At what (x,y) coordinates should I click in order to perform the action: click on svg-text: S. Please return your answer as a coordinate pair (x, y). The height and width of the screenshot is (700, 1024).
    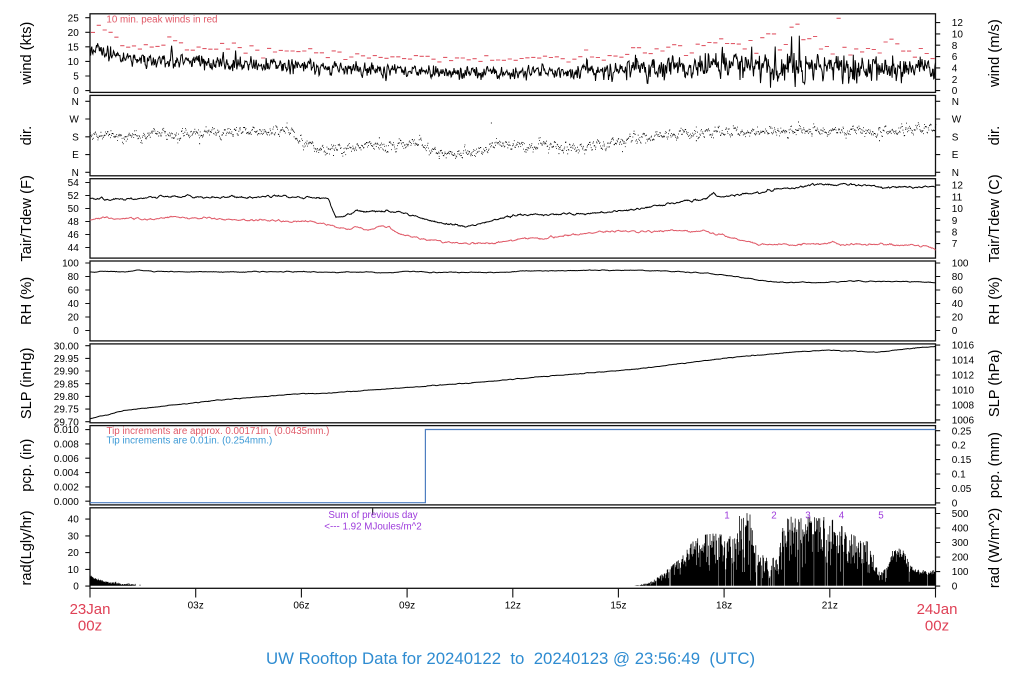
    Looking at the image, I should click on (955, 137).